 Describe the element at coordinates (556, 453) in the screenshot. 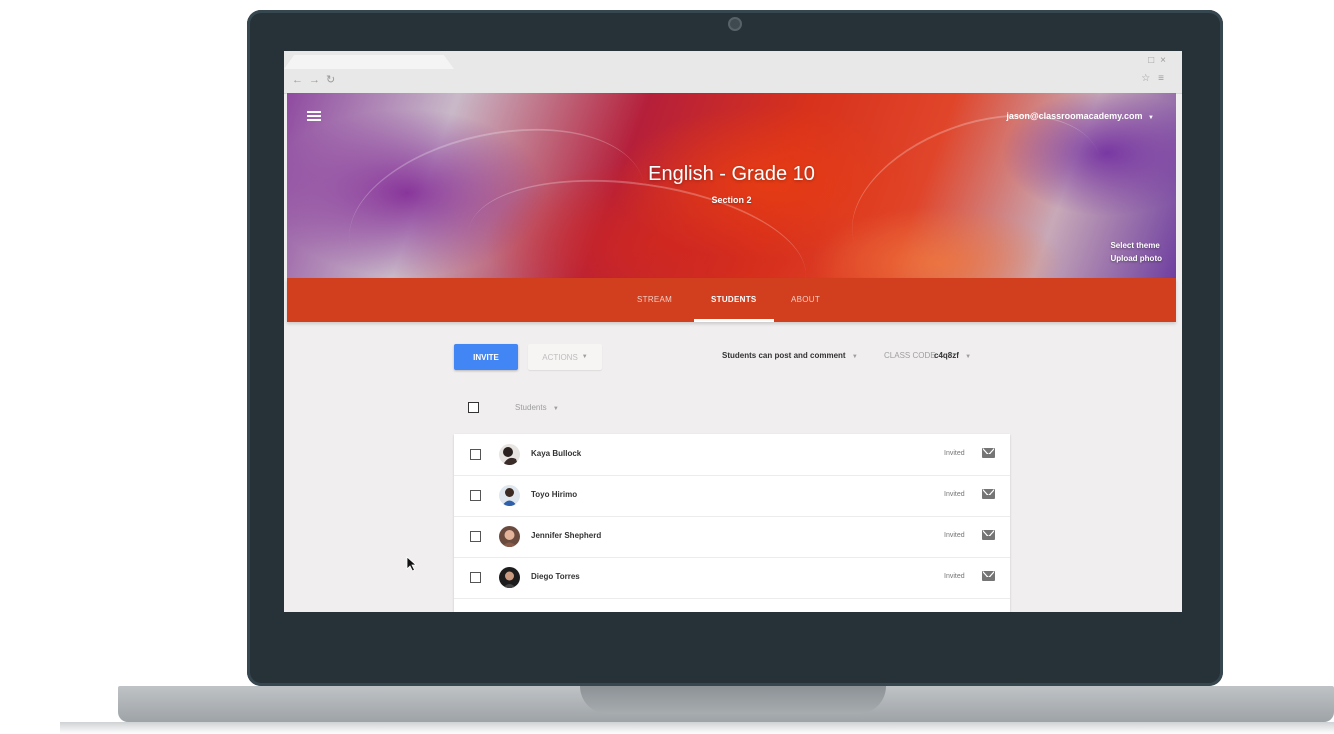

I see `student-name: Kaya Bullock` at that location.